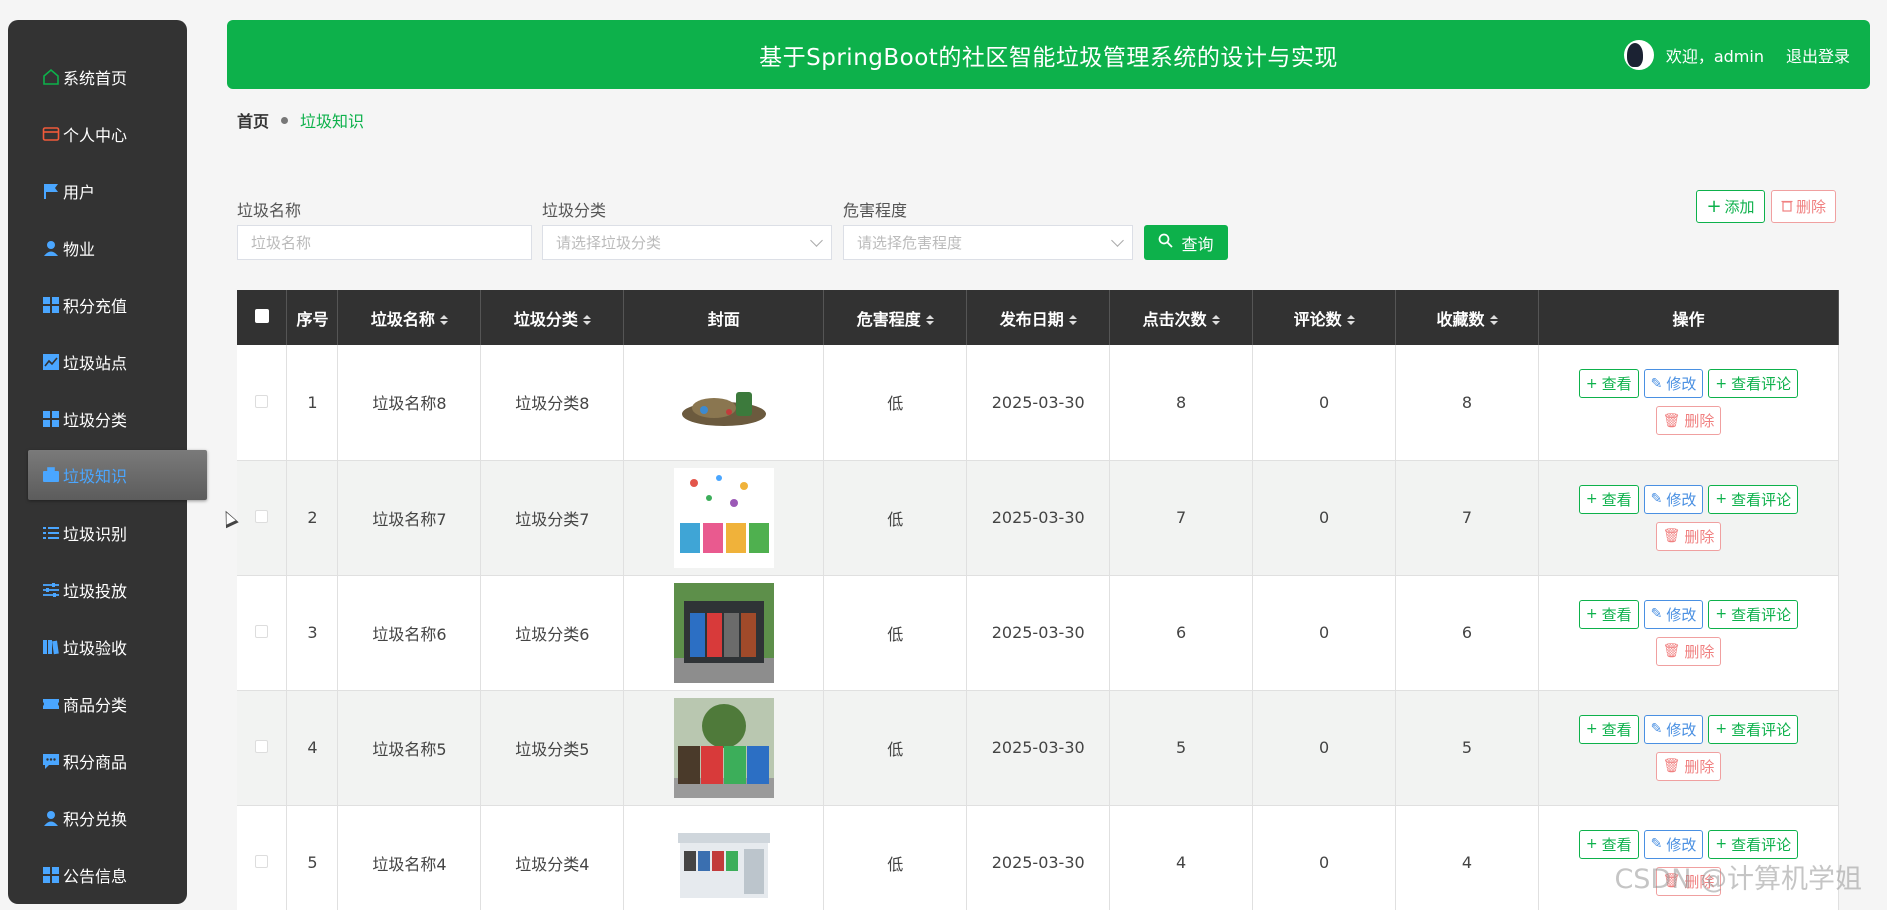 This screenshot has width=1887, height=910. I want to click on breadcrumb-separator, so click(285, 120).